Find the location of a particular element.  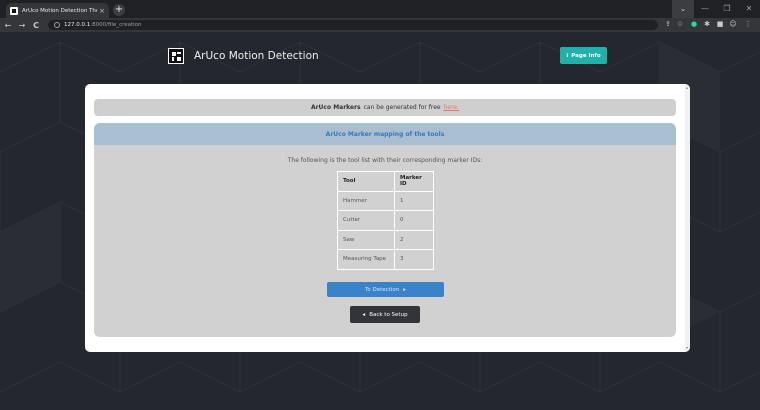

back-arrow-icon: ← is located at coordinates (8, 25).